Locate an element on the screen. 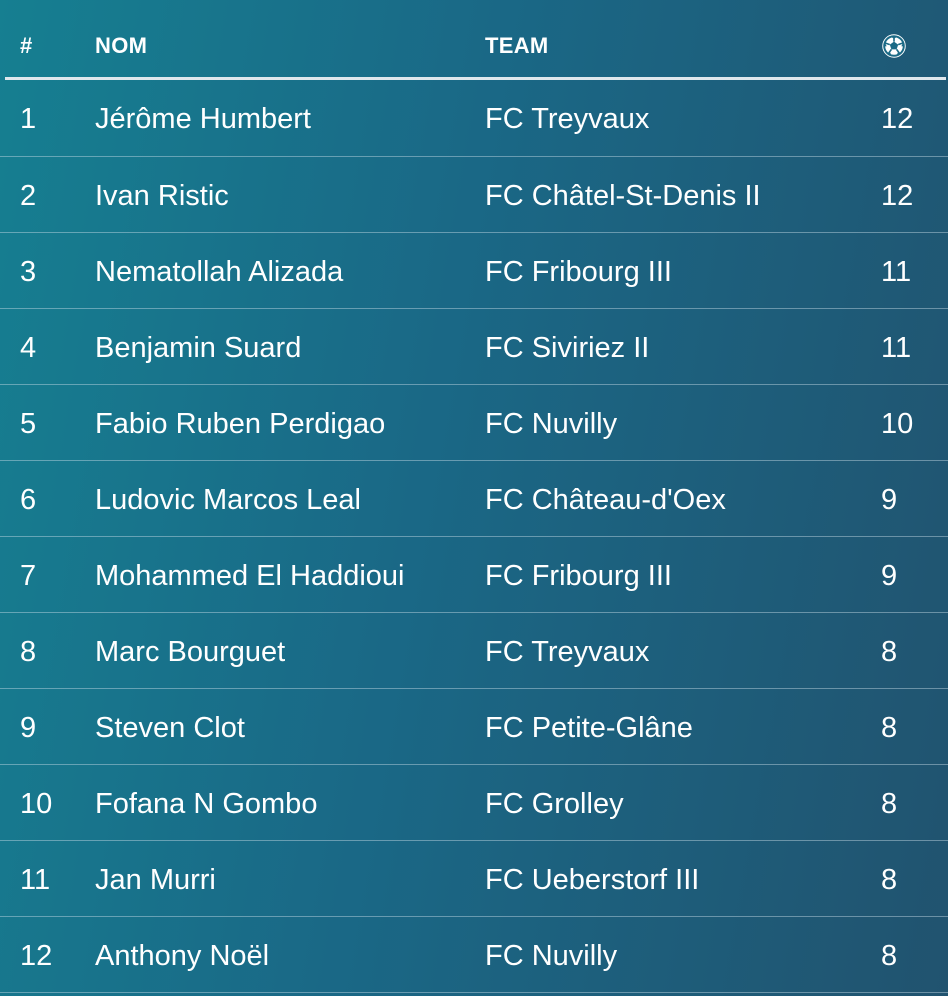 The width and height of the screenshot is (948, 996). table-row: 7 Mohammed El Haddioui FC Fribourg III 9 is located at coordinates (474, 575).